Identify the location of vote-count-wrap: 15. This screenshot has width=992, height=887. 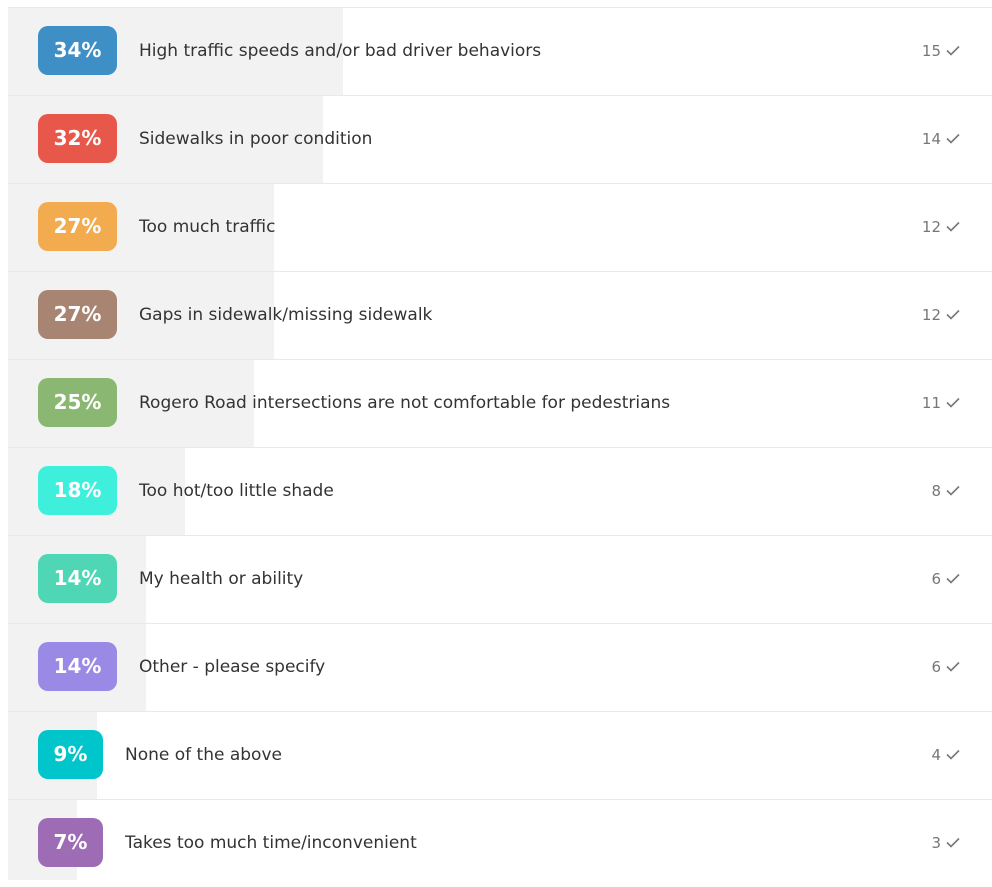
(941, 51).